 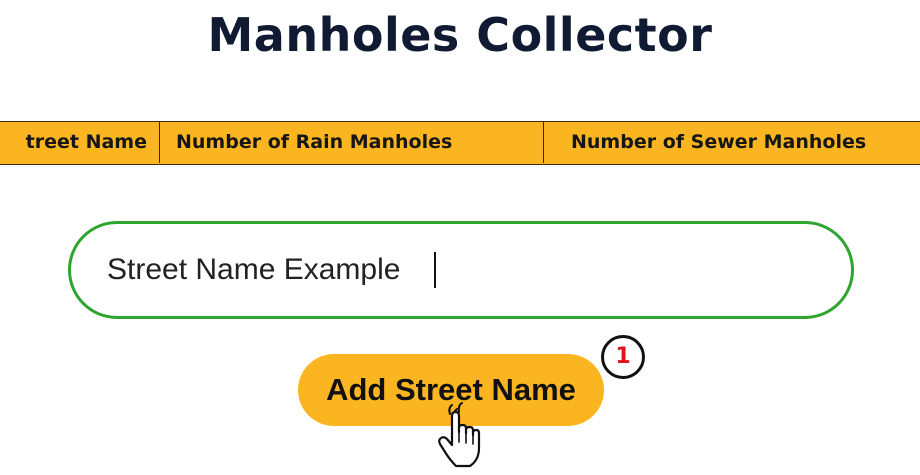 What do you see at coordinates (732, 142) in the screenshot?
I see `column-header-sewer-manholes: Number of Sewer Manholes` at bounding box center [732, 142].